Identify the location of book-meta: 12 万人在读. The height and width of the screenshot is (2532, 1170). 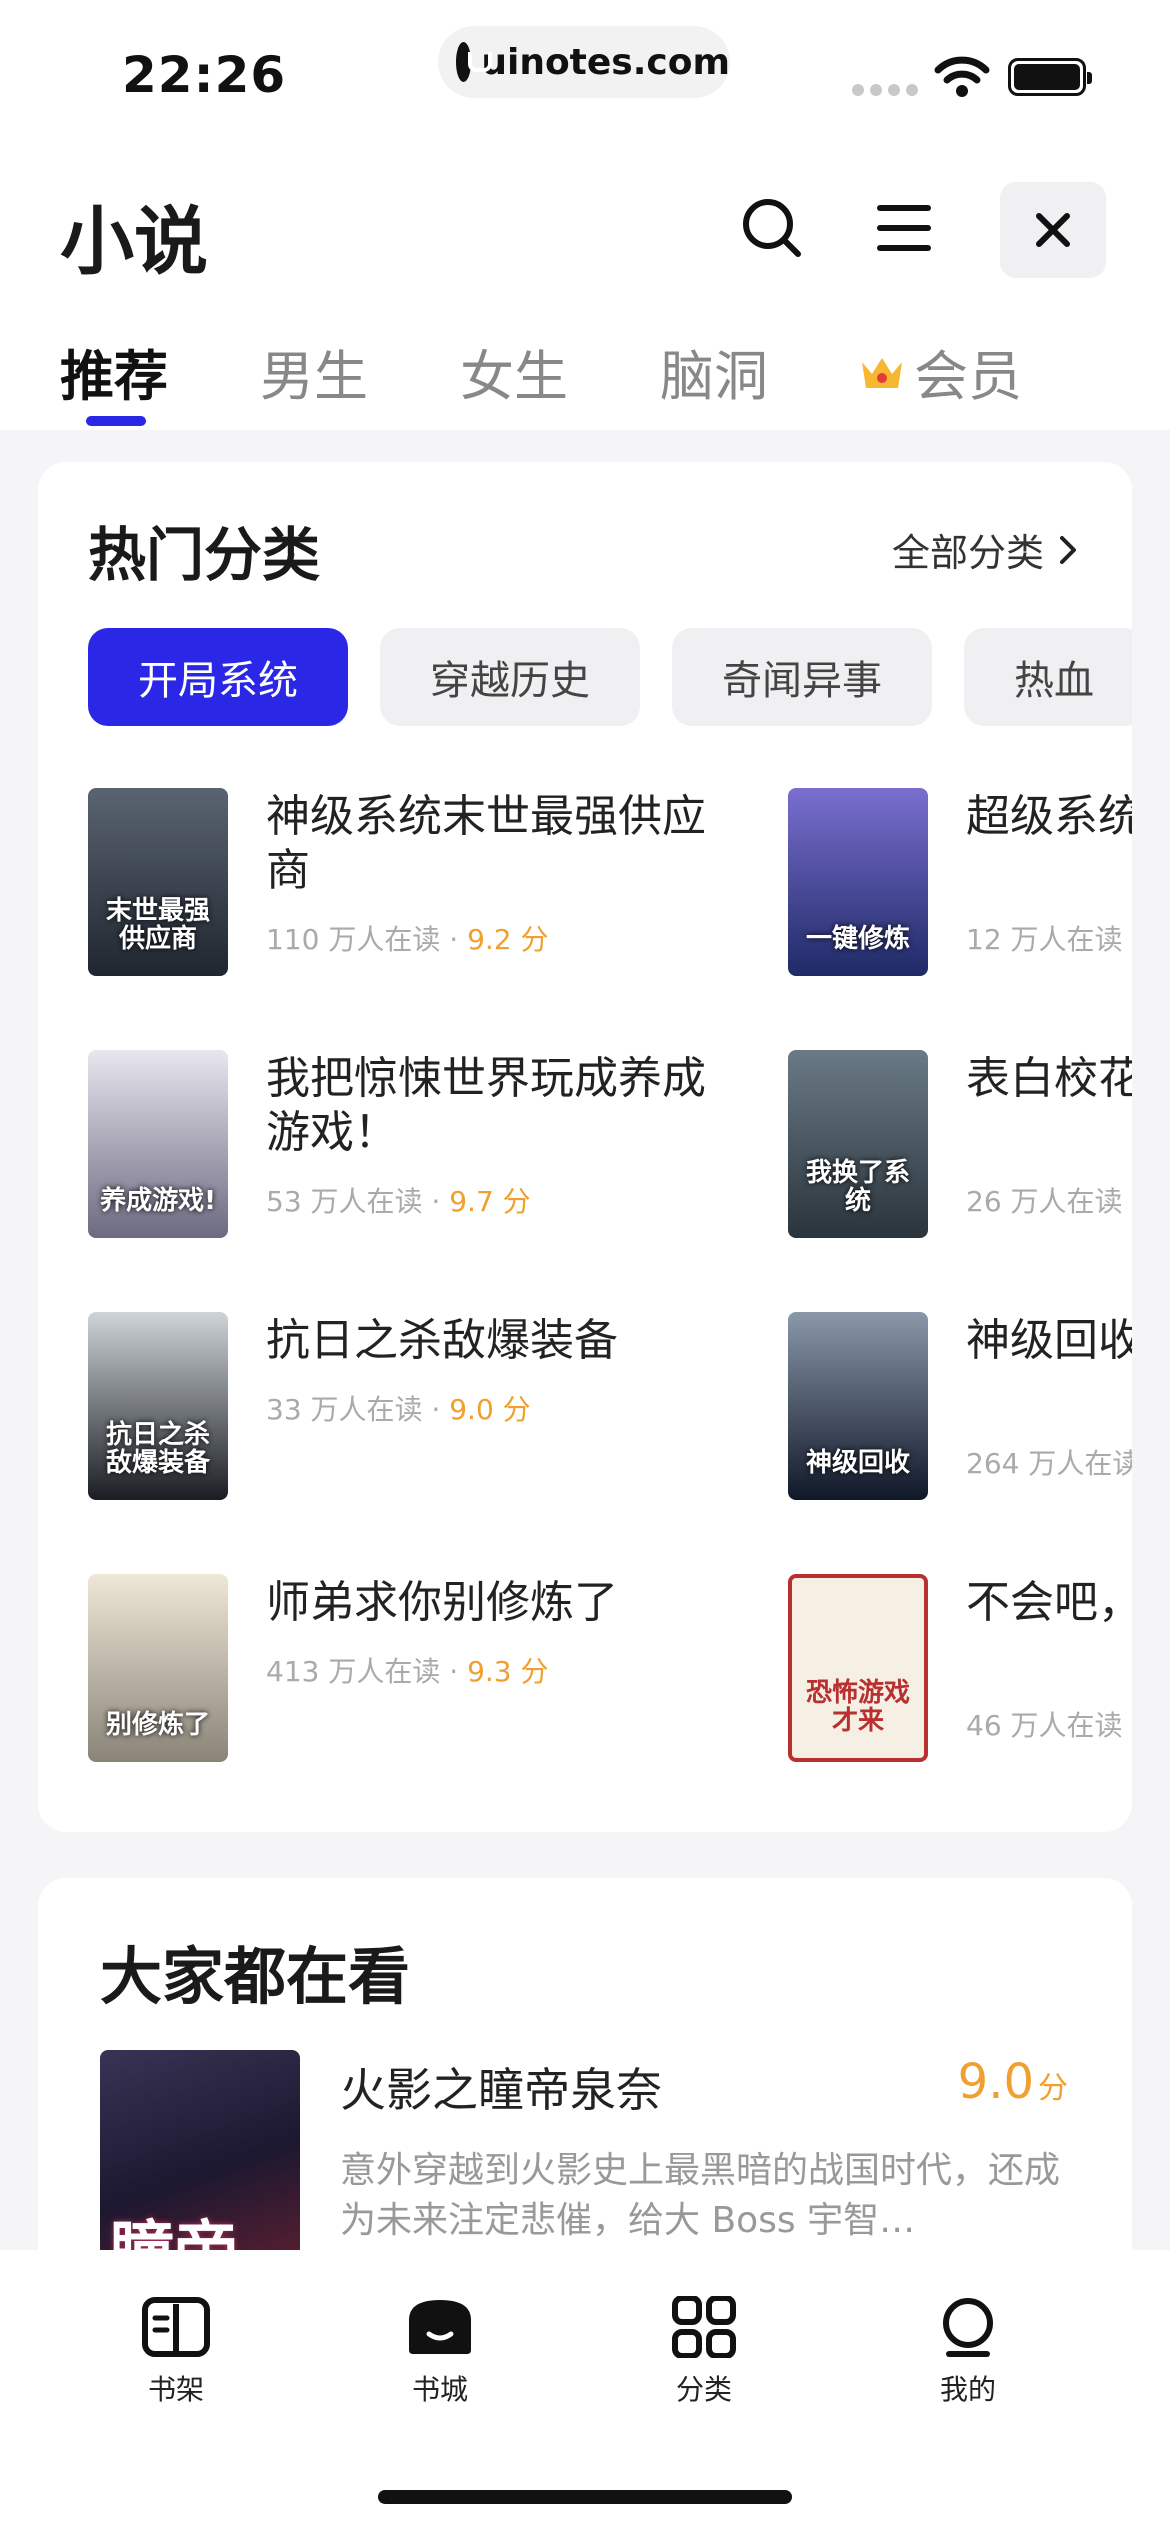
(1044, 939).